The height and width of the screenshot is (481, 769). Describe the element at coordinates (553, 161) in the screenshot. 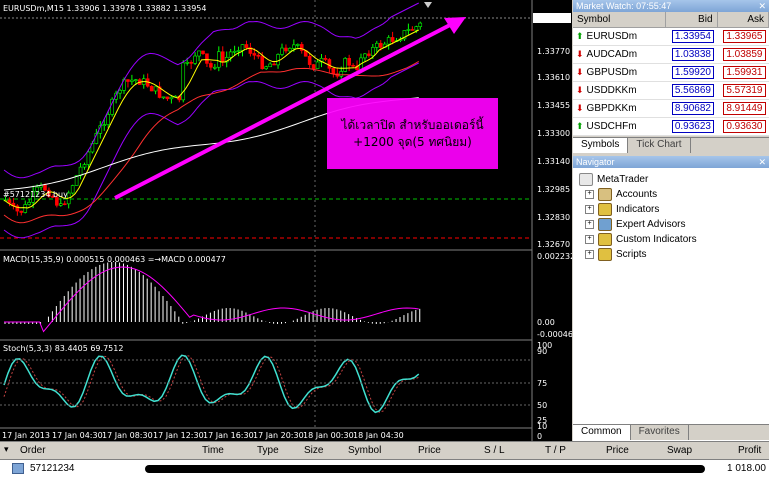

I see `price-tick-label: 1.33140` at that location.